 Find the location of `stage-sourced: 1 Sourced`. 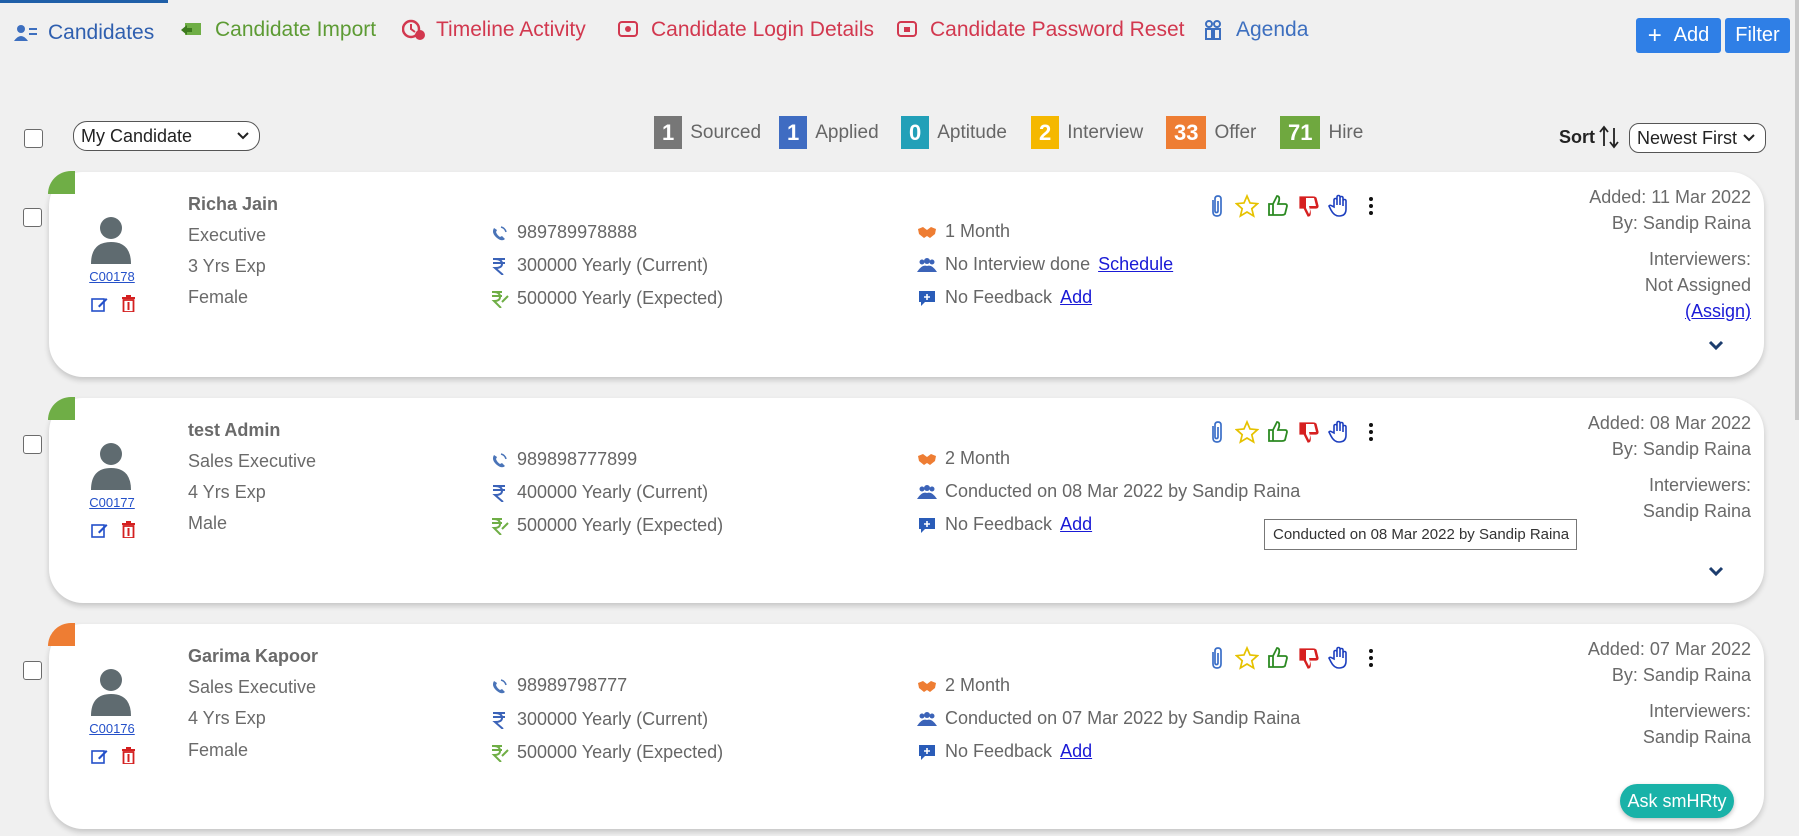

stage-sourced: 1 Sourced is located at coordinates (707, 132).